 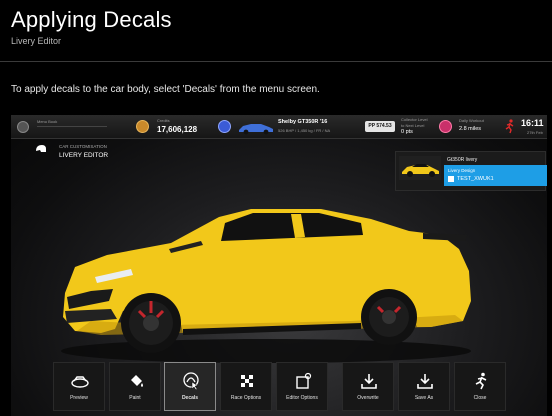 What do you see at coordinates (304, 380) in the screenshot?
I see `editor-options-icon` at bounding box center [304, 380].